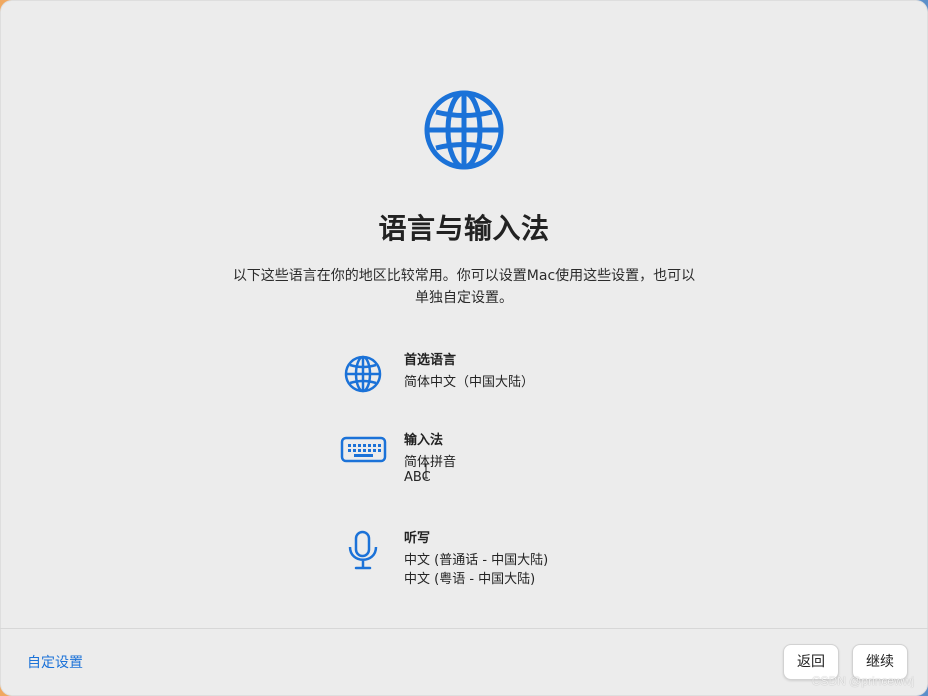 The image size is (928, 696). What do you see at coordinates (464, 298) in the screenshot?
I see `description-line: 单独自定设置。` at bounding box center [464, 298].